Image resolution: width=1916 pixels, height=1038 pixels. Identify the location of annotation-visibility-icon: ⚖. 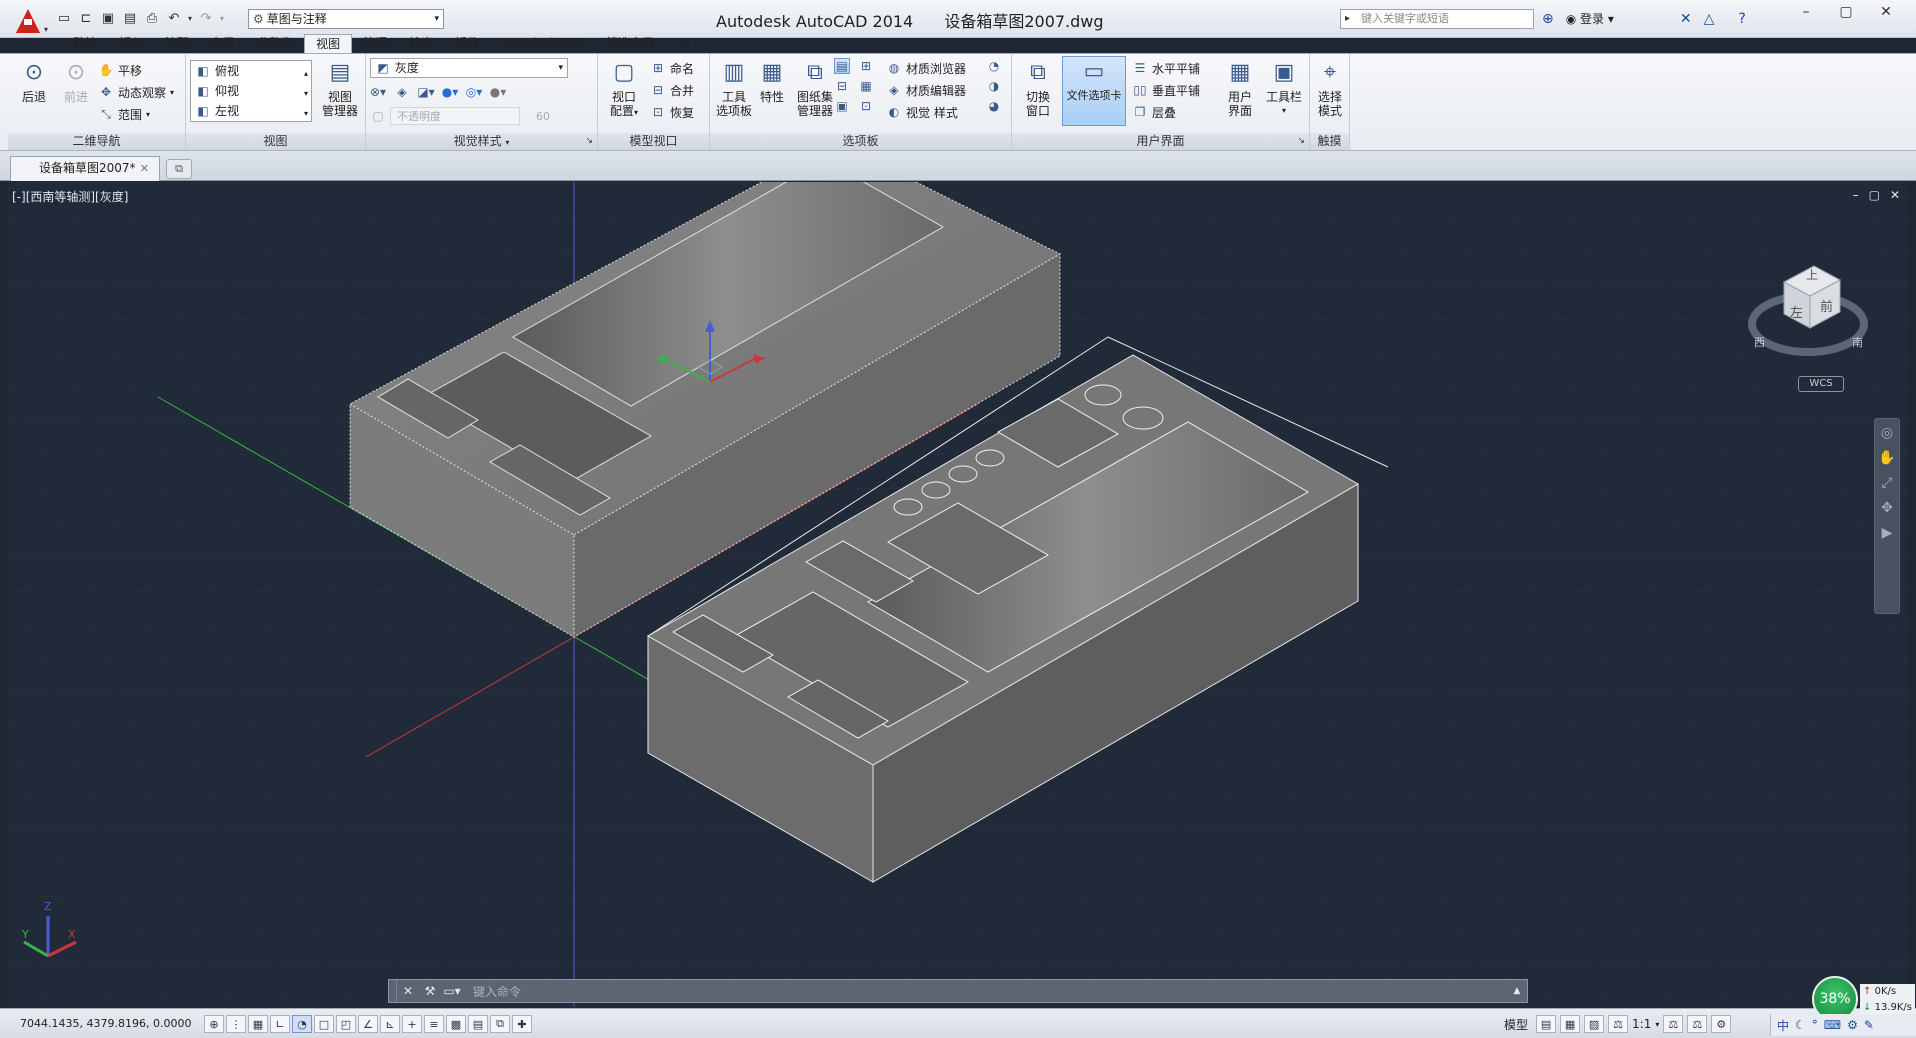
(1673, 1024).